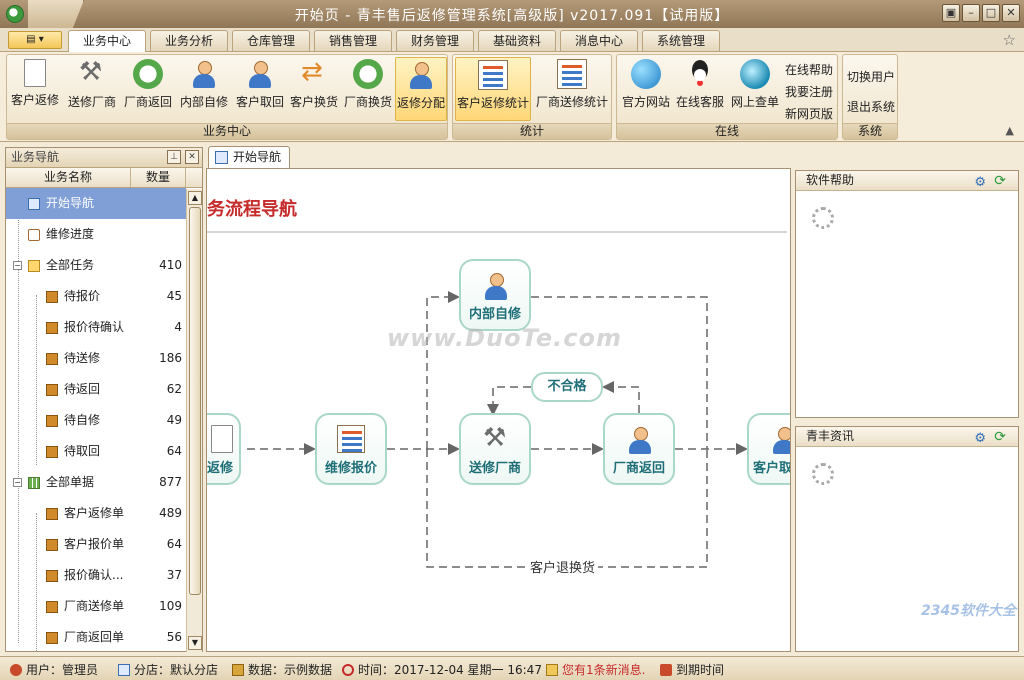 This screenshot has width=1024, height=680. Describe the element at coordinates (563, 566) in the screenshot. I see `return-exchange-label: 客户退换货` at that location.